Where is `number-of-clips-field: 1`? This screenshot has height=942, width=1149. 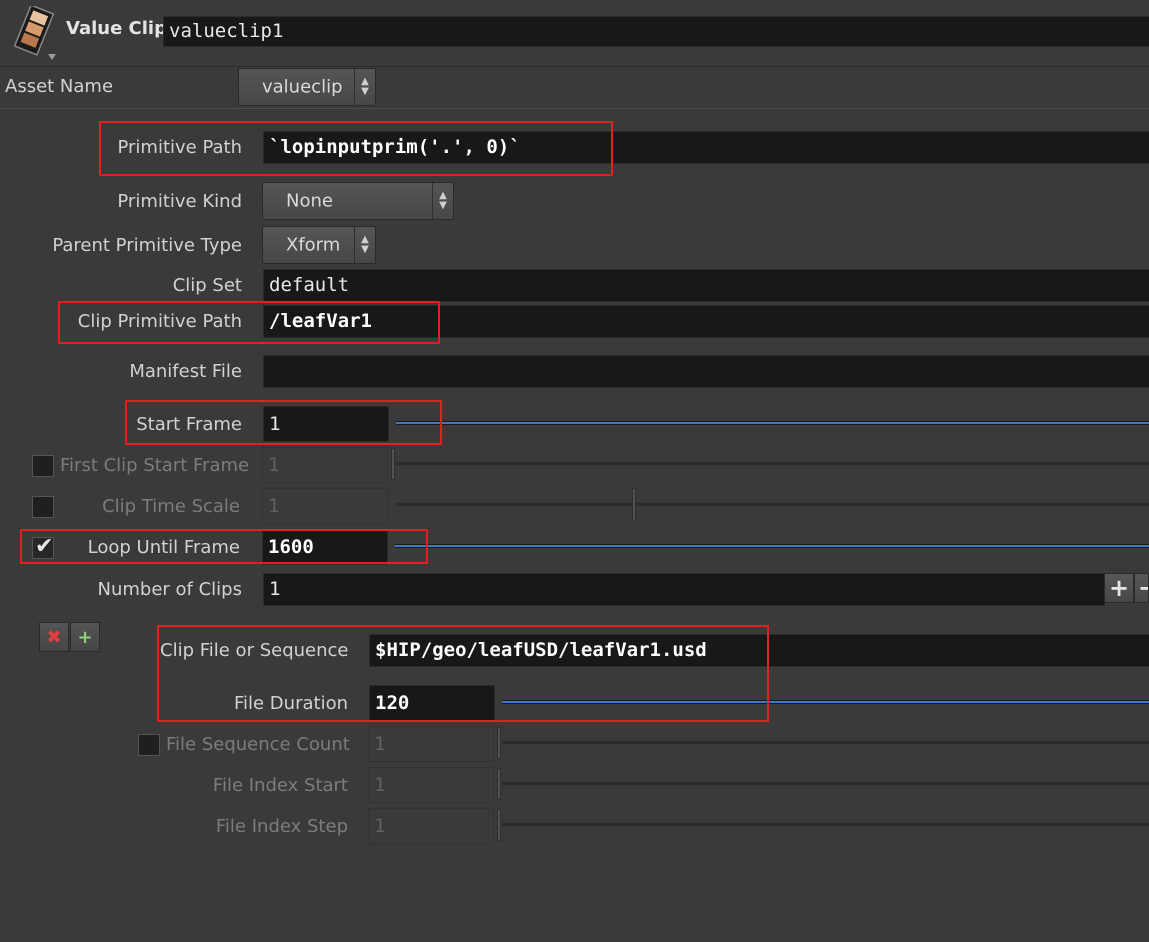 number-of-clips-field: 1 is located at coordinates (684, 589).